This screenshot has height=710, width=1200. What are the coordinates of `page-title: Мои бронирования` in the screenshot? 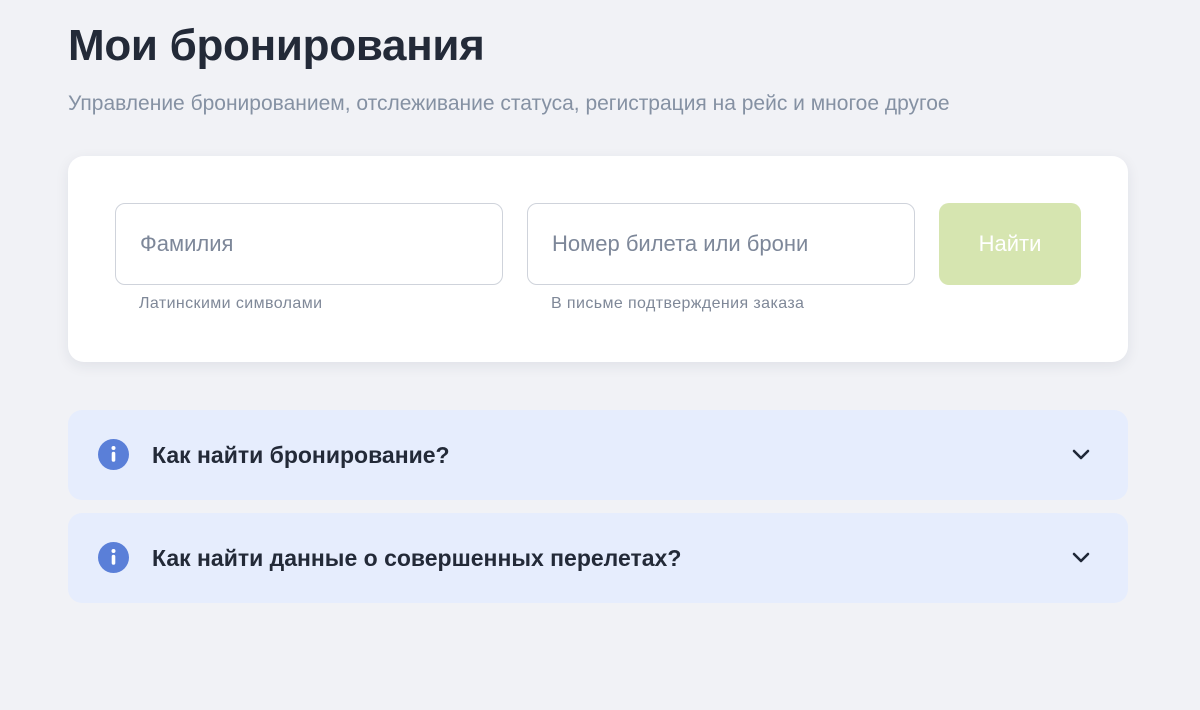 It's located at (276, 45).